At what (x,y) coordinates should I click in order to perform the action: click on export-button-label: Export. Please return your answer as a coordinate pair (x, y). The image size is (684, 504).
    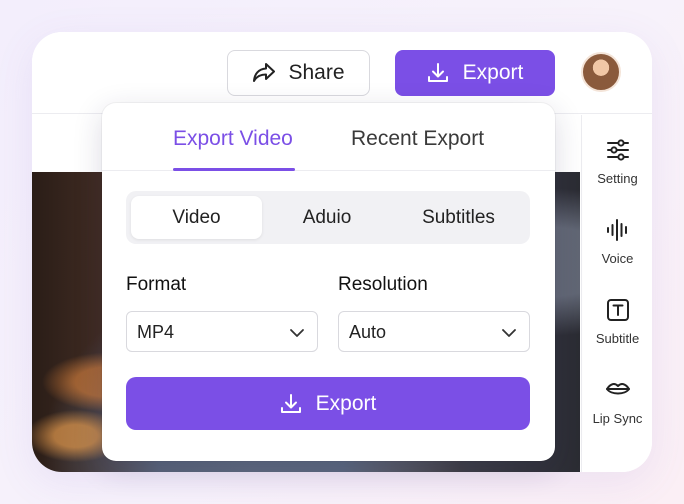
    Looking at the image, I should click on (346, 403).